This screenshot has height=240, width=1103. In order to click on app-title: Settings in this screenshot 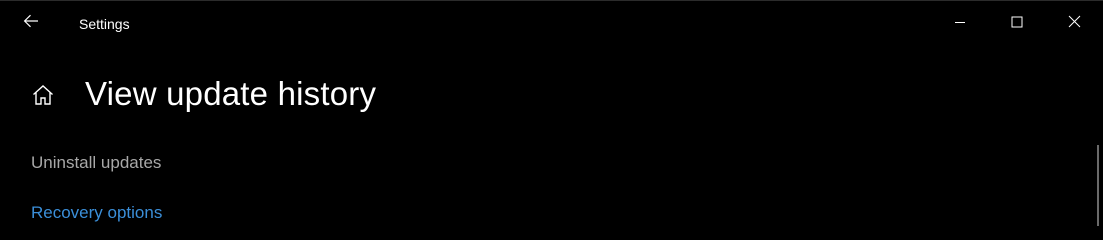, I will do `click(104, 24)`.